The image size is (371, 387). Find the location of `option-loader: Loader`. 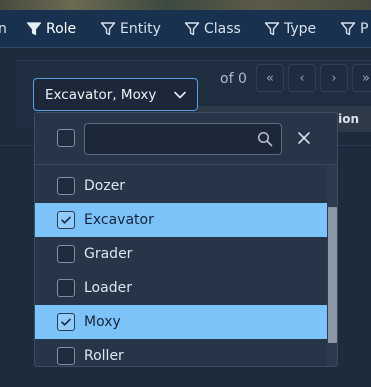

option-loader: Loader is located at coordinates (181, 288).